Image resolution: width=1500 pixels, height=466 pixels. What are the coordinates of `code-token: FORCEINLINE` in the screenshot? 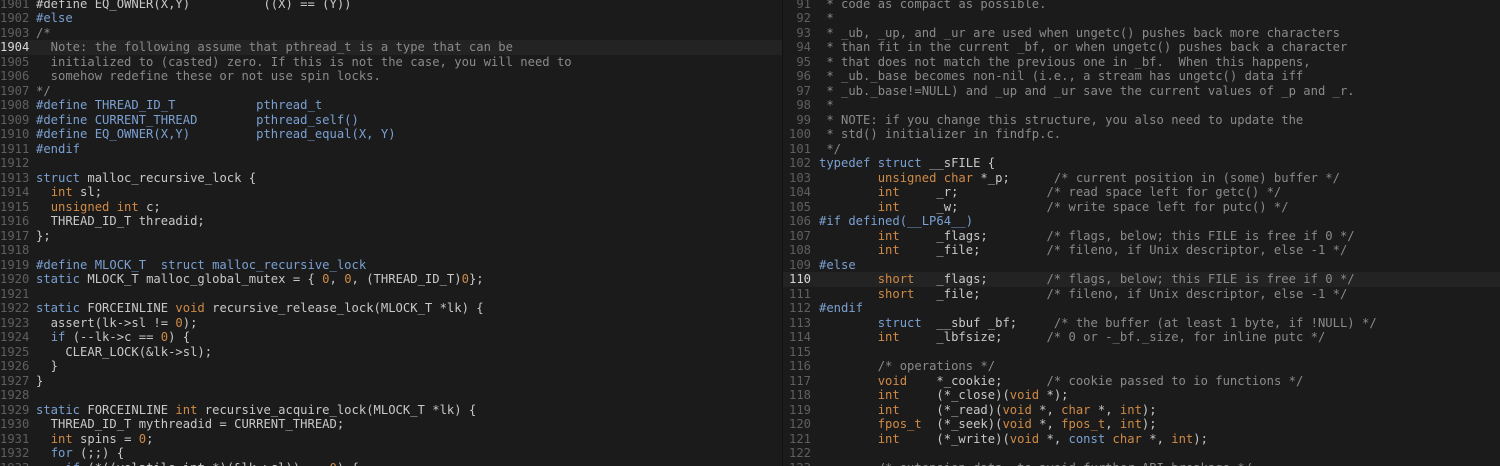 It's located at (128, 409).